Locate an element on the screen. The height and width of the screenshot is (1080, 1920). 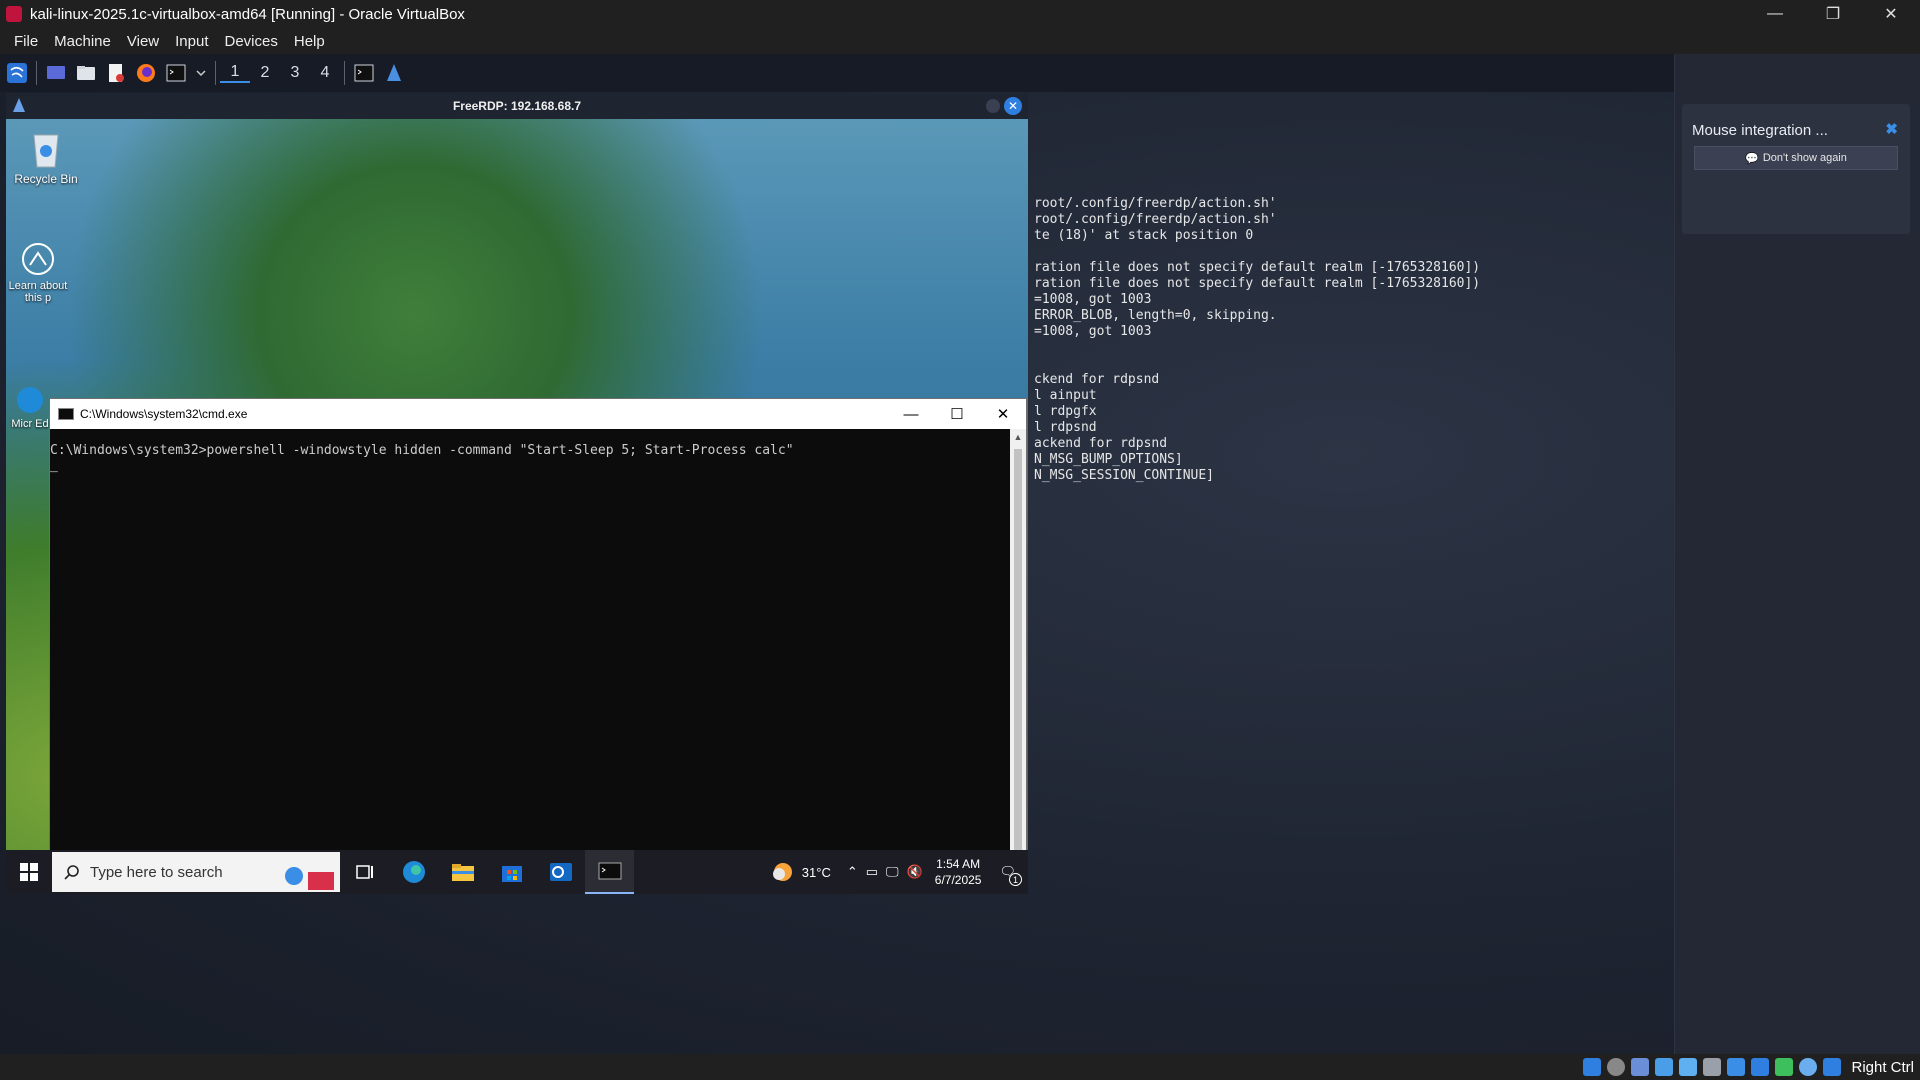
firefox-icon is located at coordinates (146, 73).